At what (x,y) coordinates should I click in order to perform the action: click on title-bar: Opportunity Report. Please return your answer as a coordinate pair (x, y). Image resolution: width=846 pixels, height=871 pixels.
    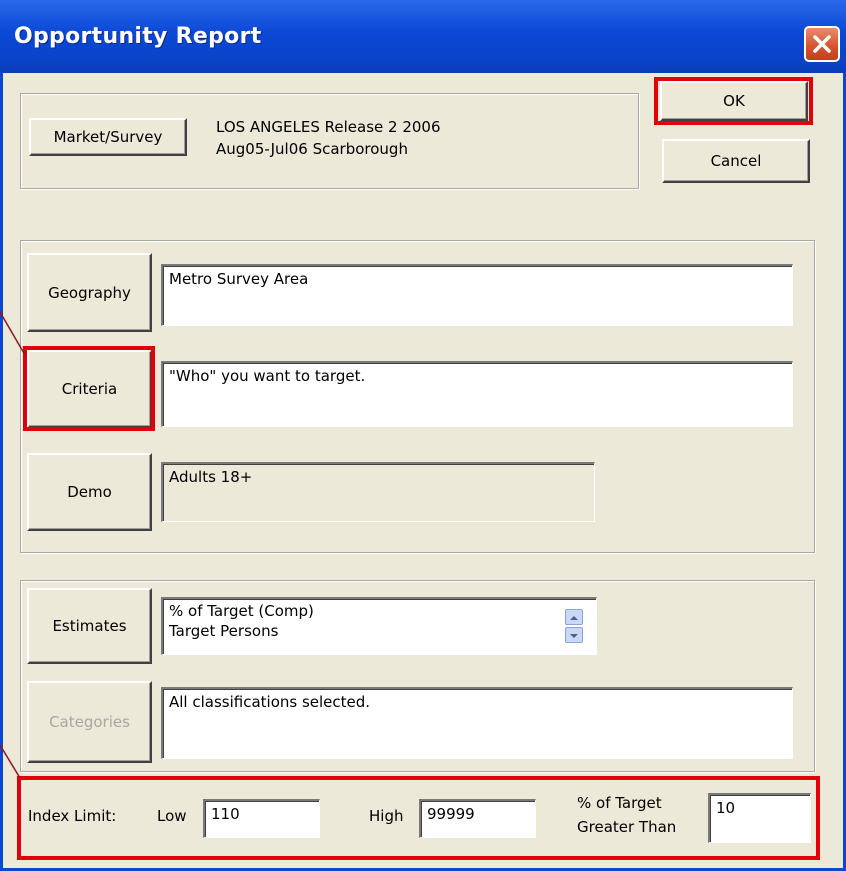
    Looking at the image, I should click on (423, 36).